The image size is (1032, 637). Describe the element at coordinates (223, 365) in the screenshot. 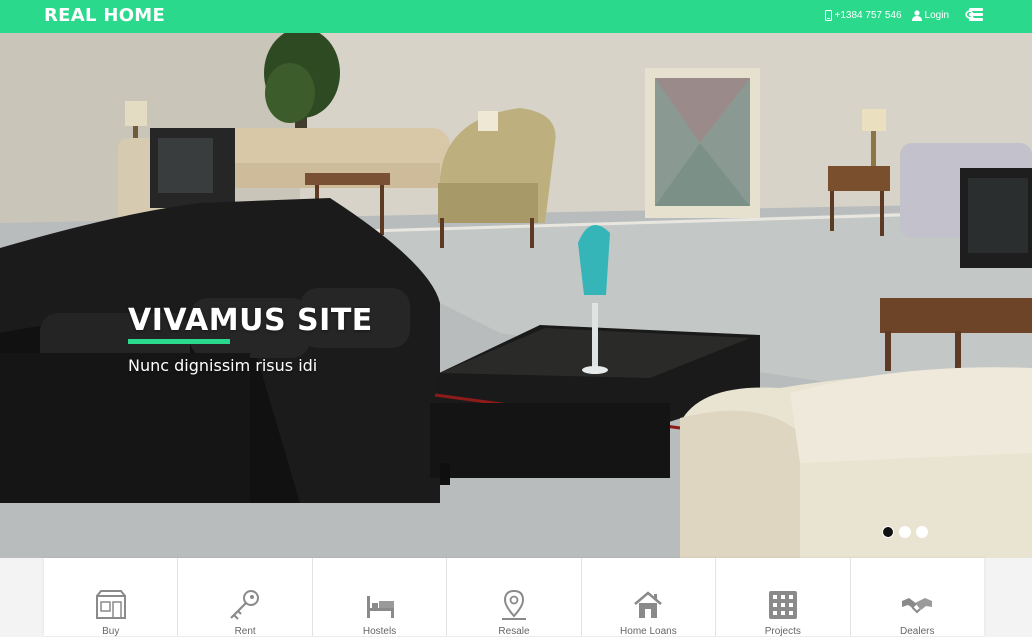

I see `hero-subtitle: Nunc dignissim risus idi` at that location.